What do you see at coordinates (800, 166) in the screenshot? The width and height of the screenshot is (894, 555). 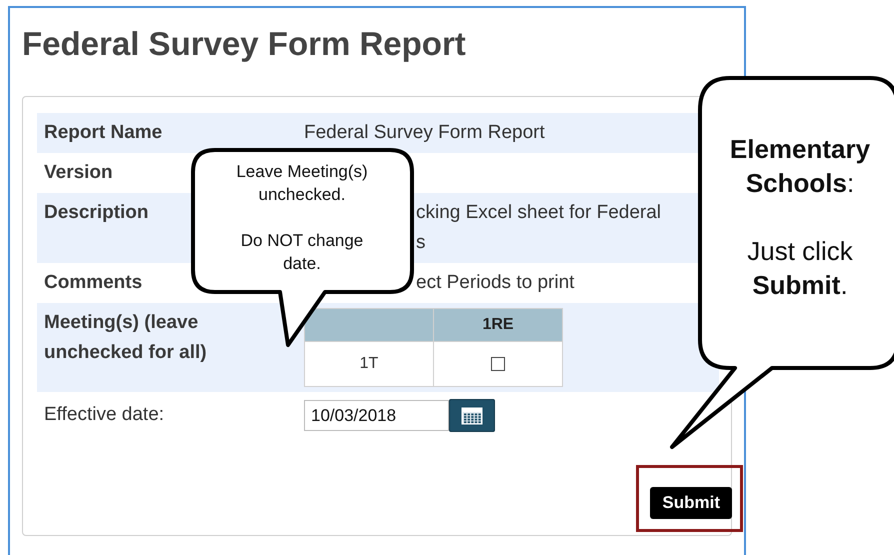 I see `callout-text: Elementary Schools:` at bounding box center [800, 166].